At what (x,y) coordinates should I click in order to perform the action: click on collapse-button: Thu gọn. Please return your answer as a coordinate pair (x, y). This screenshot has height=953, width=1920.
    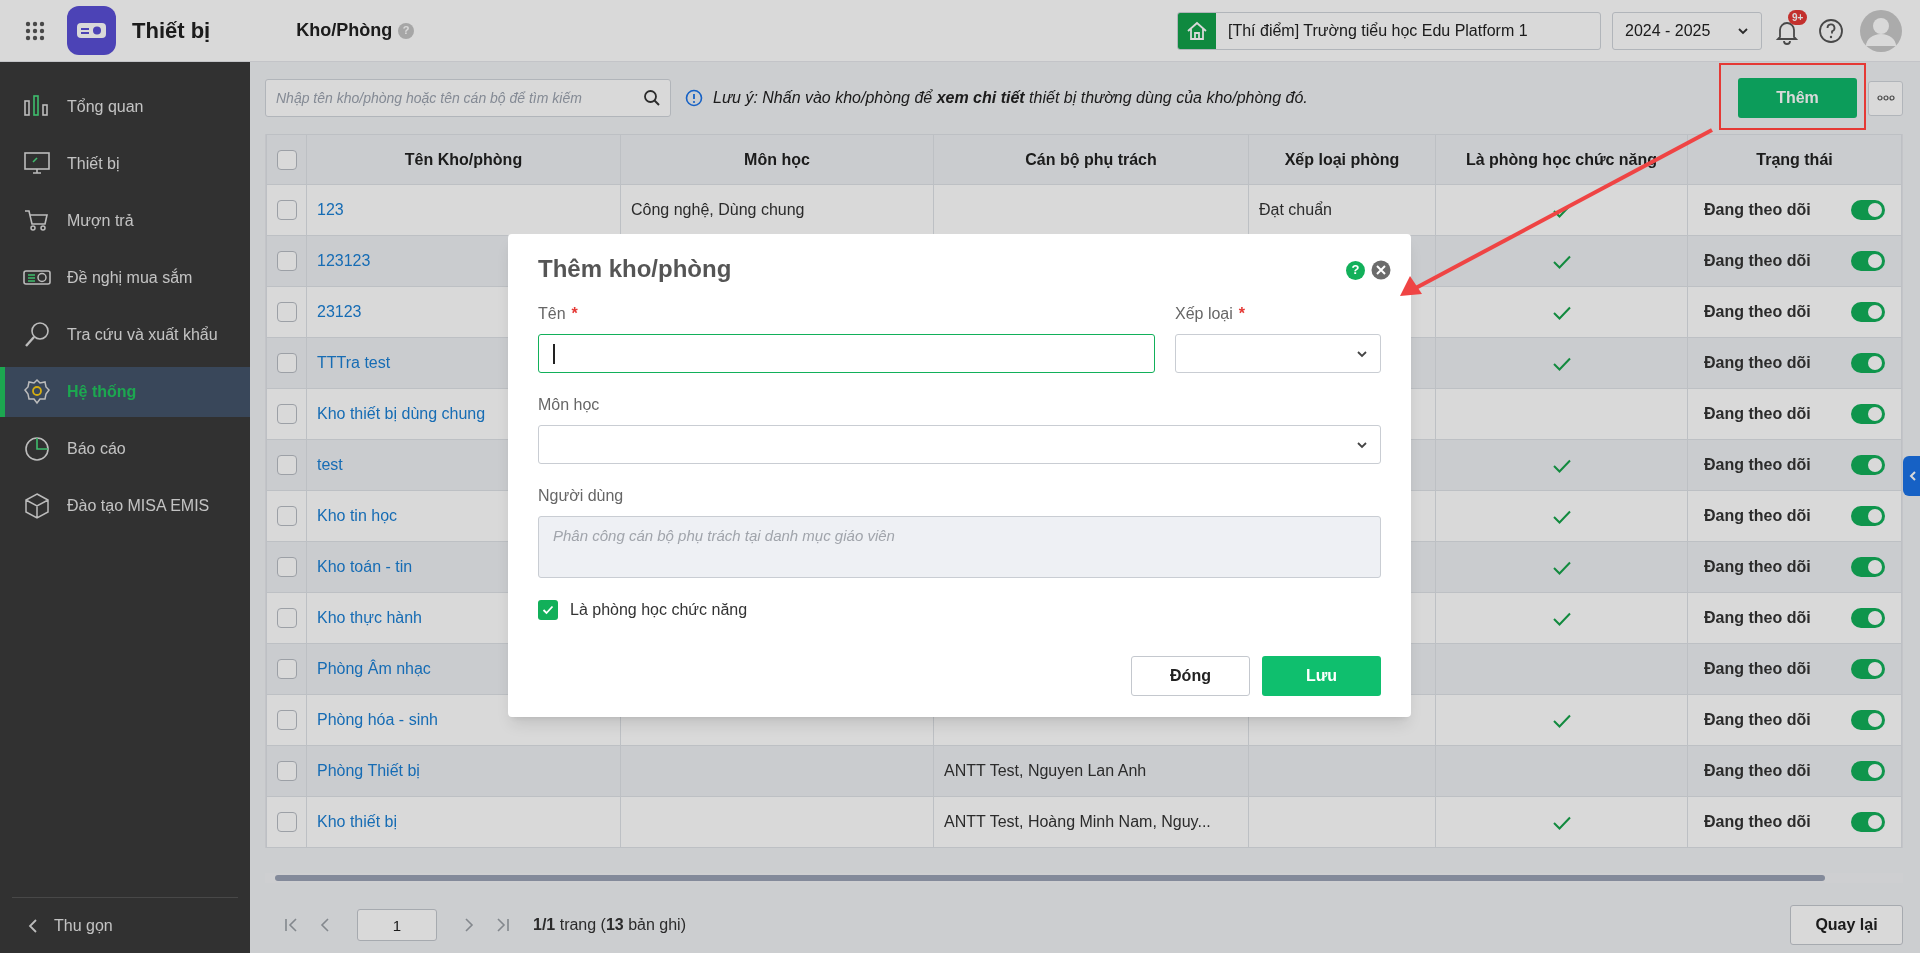
    Looking at the image, I should click on (125, 925).